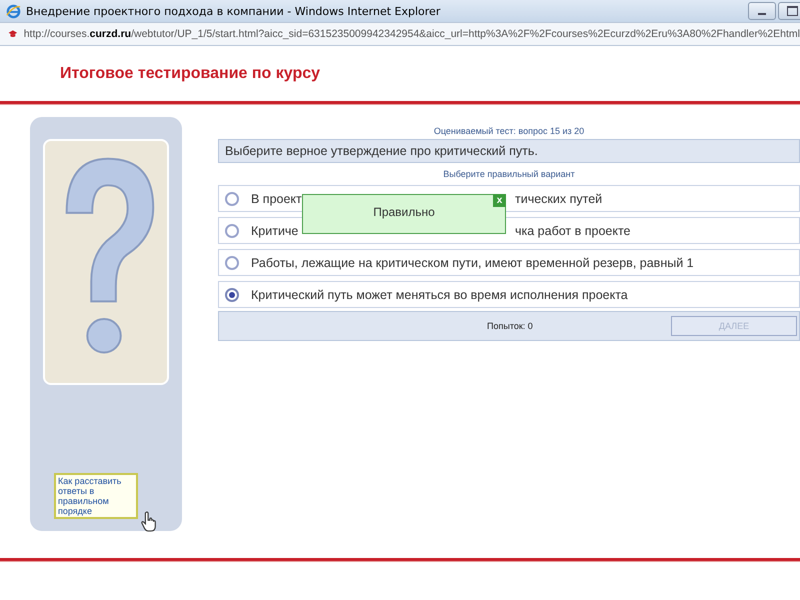 This screenshot has width=800, height=600. What do you see at coordinates (472, 263) in the screenshot?
I see `option-text: Работы, лежащие на критическом пути, имеют временной резерв, равный 1` at bounding box center [472, 263].